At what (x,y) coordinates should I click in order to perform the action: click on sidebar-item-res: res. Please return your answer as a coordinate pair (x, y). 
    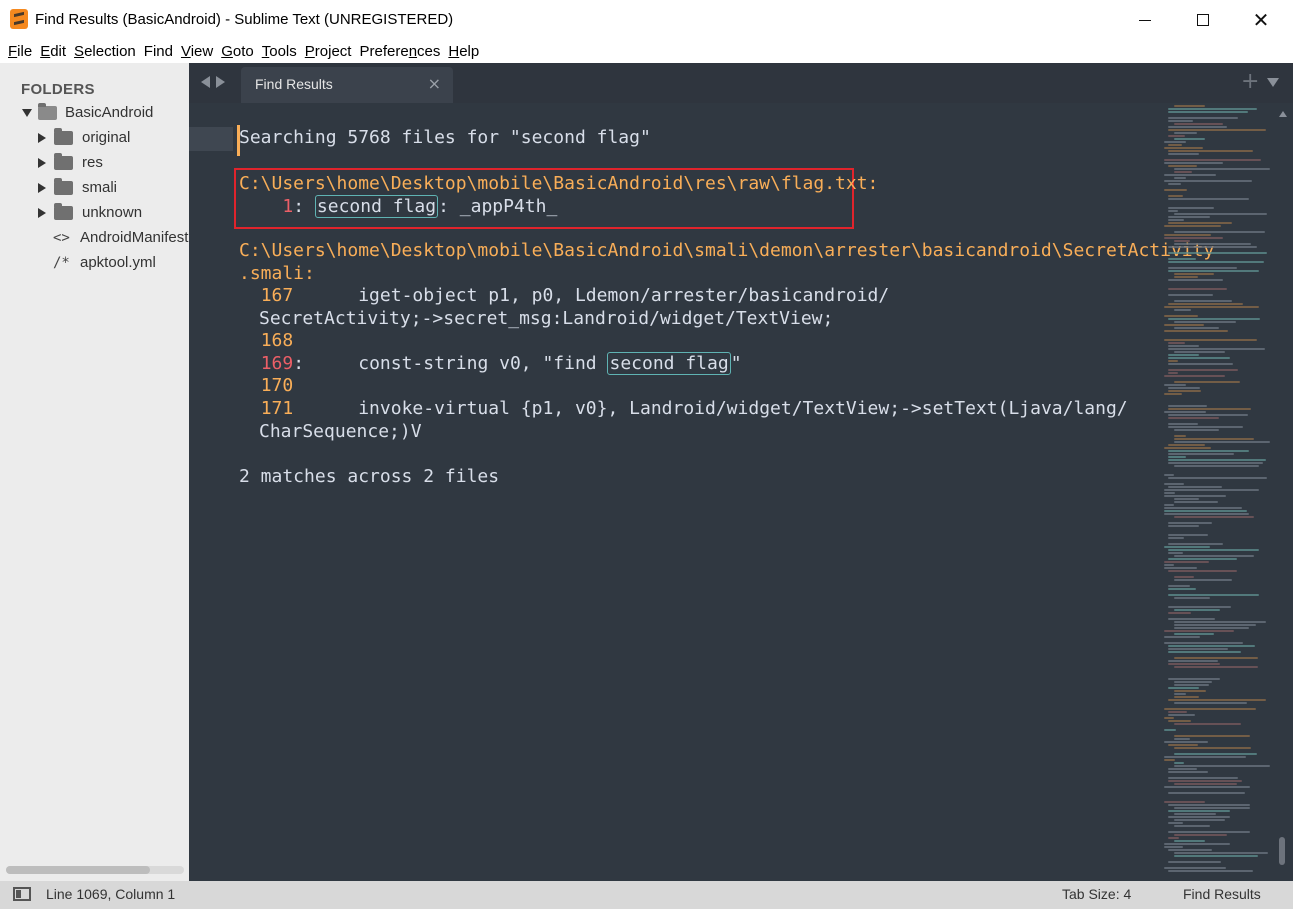
    Looking at the image, I should click on (70, 162).